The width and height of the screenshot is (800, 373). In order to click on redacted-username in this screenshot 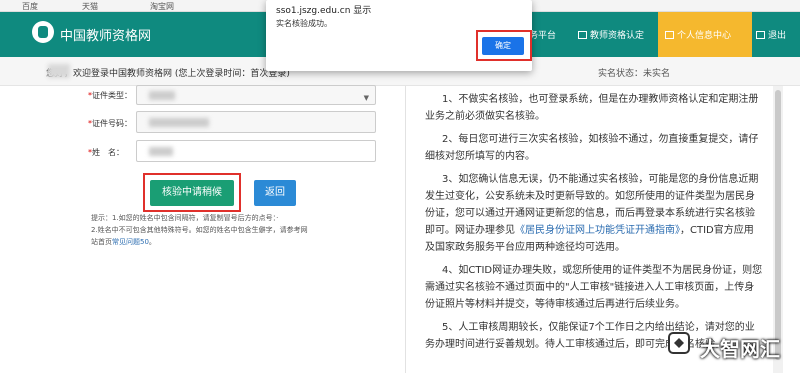, I will do `click(59, 71)`.